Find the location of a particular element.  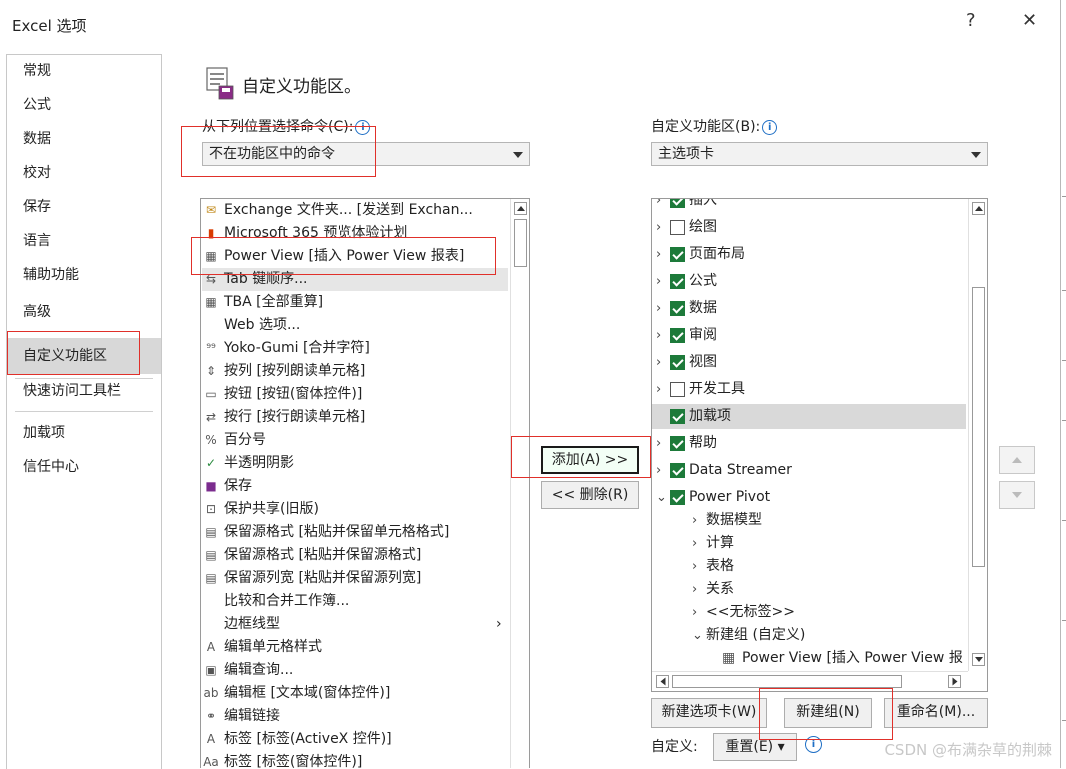

nav-item: 加载项 is located at coordinates (84, 433).